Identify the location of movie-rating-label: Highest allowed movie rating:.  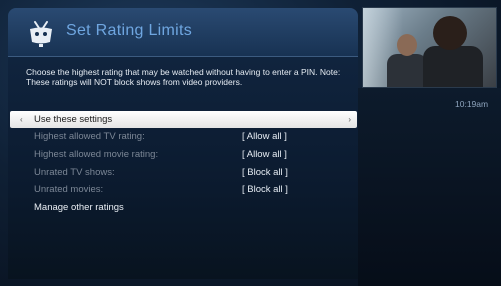
(96, 154).